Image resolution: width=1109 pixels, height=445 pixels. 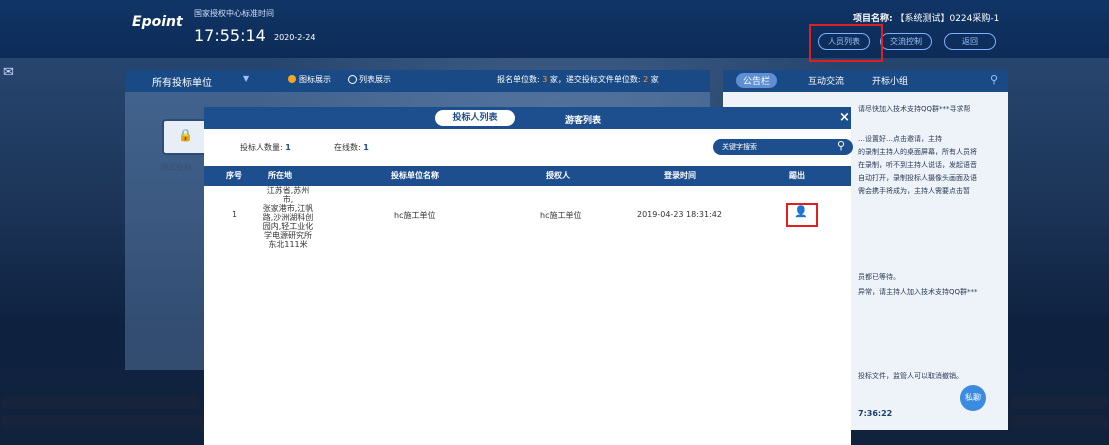 I want to click on kick-user-icon: 👤, so click(x=801, y=212).